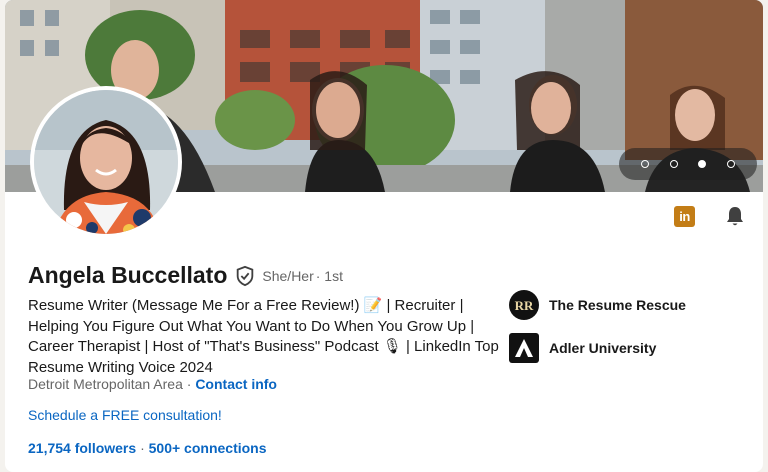 This screenshot has width=768, height=472. I want to click on name-row: Angela Buccellato She/Her · 1st, so click(185, 275).